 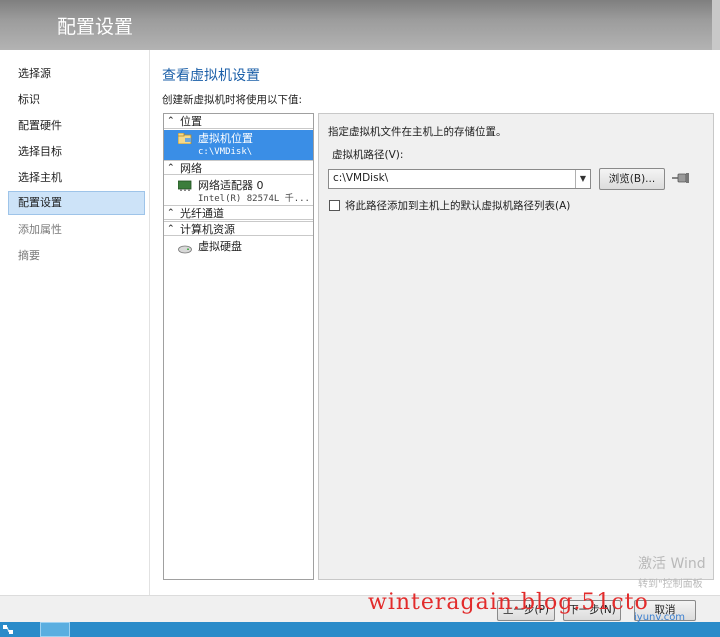 I want to click on tree-group-label: 计算机资源, so click(x=207, y=229).